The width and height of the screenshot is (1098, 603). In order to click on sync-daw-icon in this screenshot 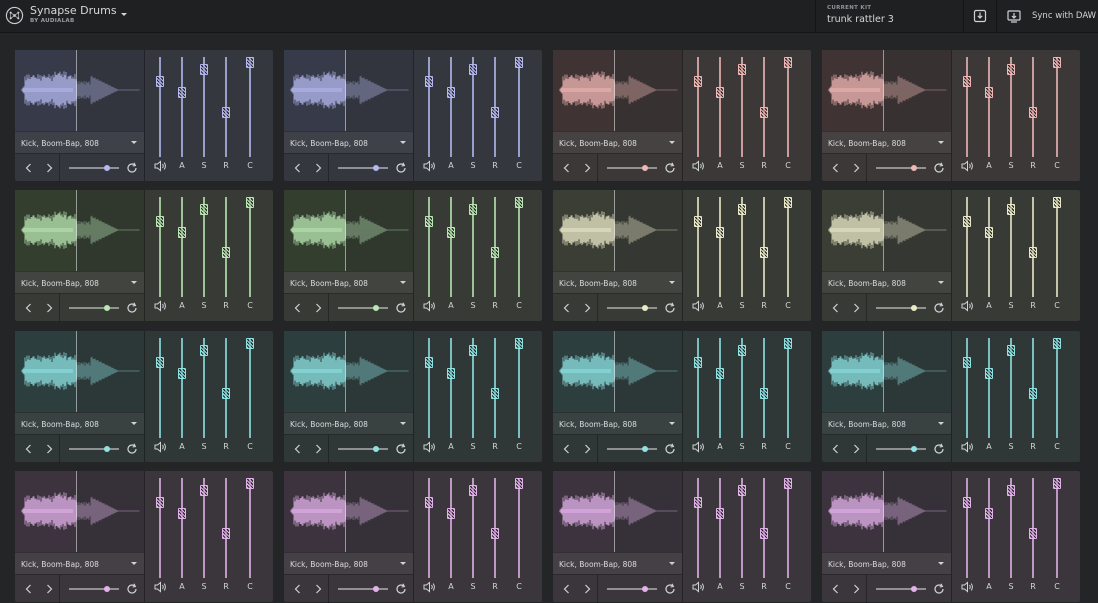, I will do `click(1014, 16)`.